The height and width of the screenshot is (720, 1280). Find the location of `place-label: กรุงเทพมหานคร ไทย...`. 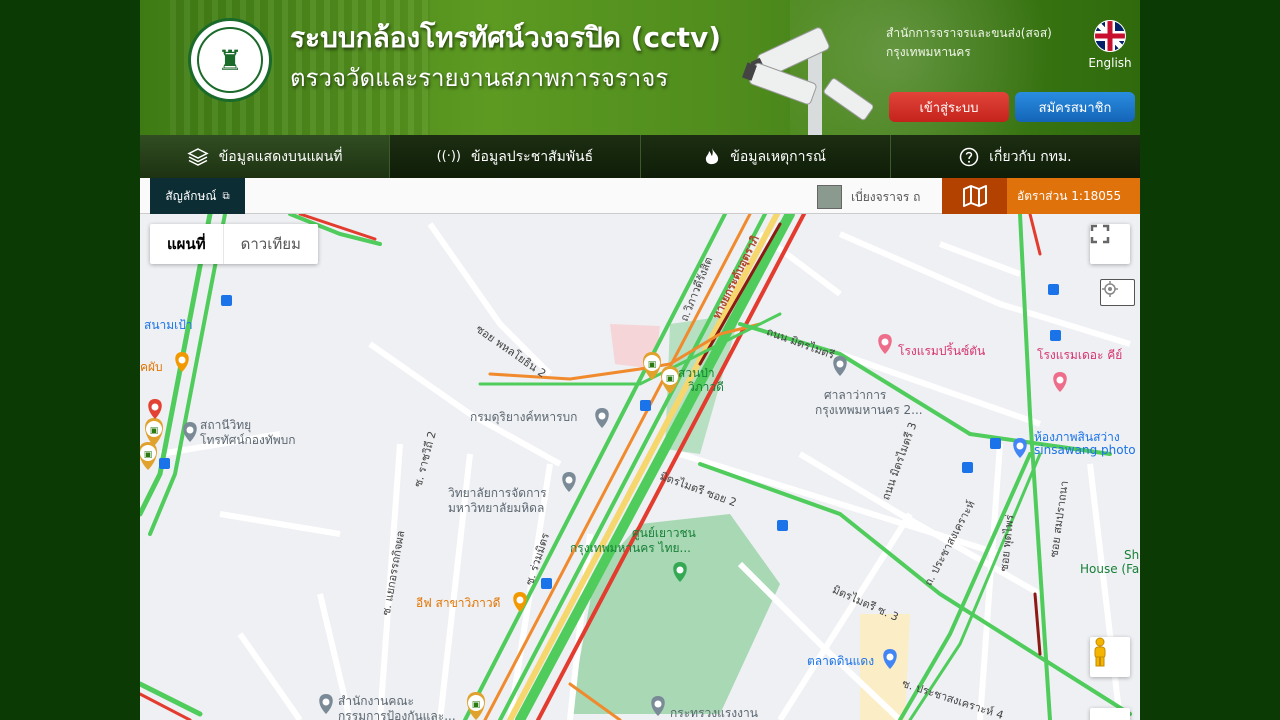

place-label: กรุงเทพมหานคร ไทย... is located at coordinates (630, 548).